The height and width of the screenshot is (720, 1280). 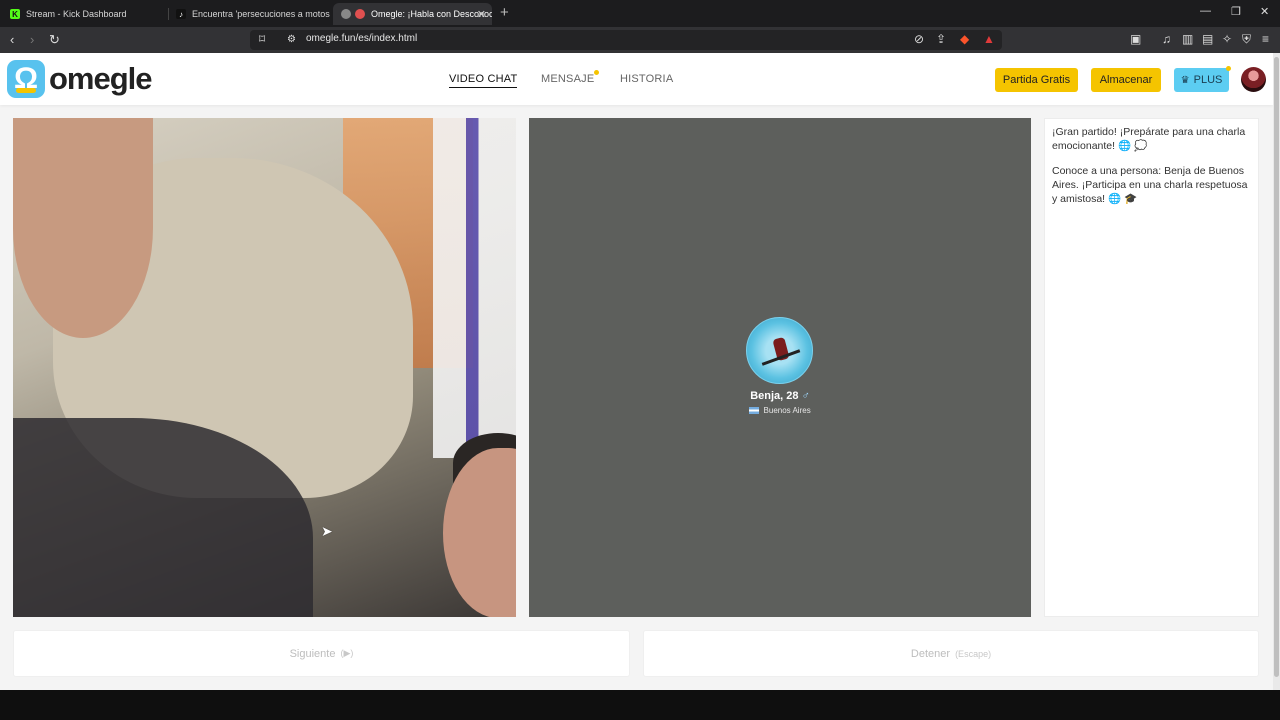 What do you see at coordinates (989, 39) in the screenshot?
I see `rewards-icon: ▲` at bounding box center [989, 39].